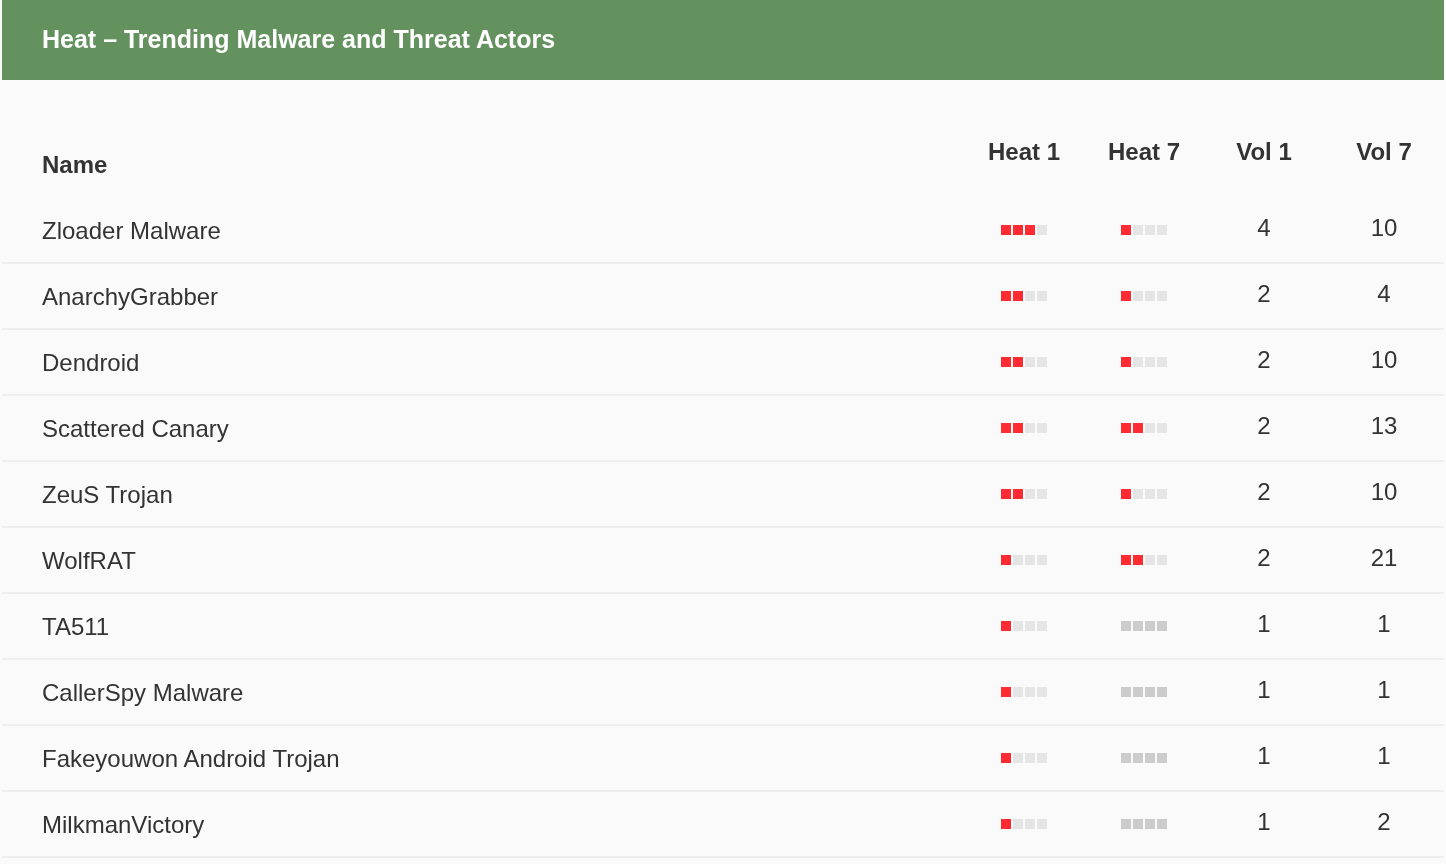 This screenshot has width=1446, height=864. What do you see at coordinates (123, 825) in the screenshot?
I see `name-cell-text: MilkmanVictory` at bounding box center [123, 825].